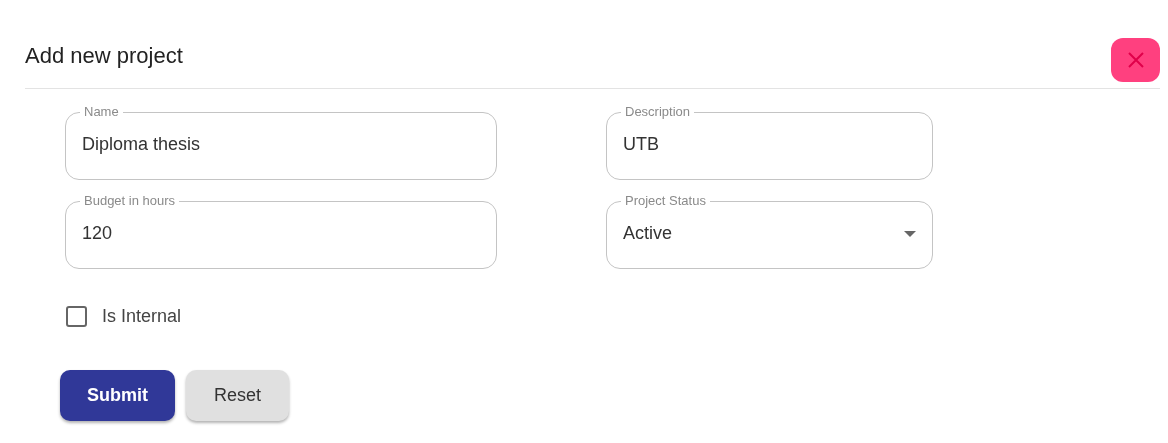 The width and height of the screenshot is (1168, 443). I want to click on close-button, so click(1135, 60).